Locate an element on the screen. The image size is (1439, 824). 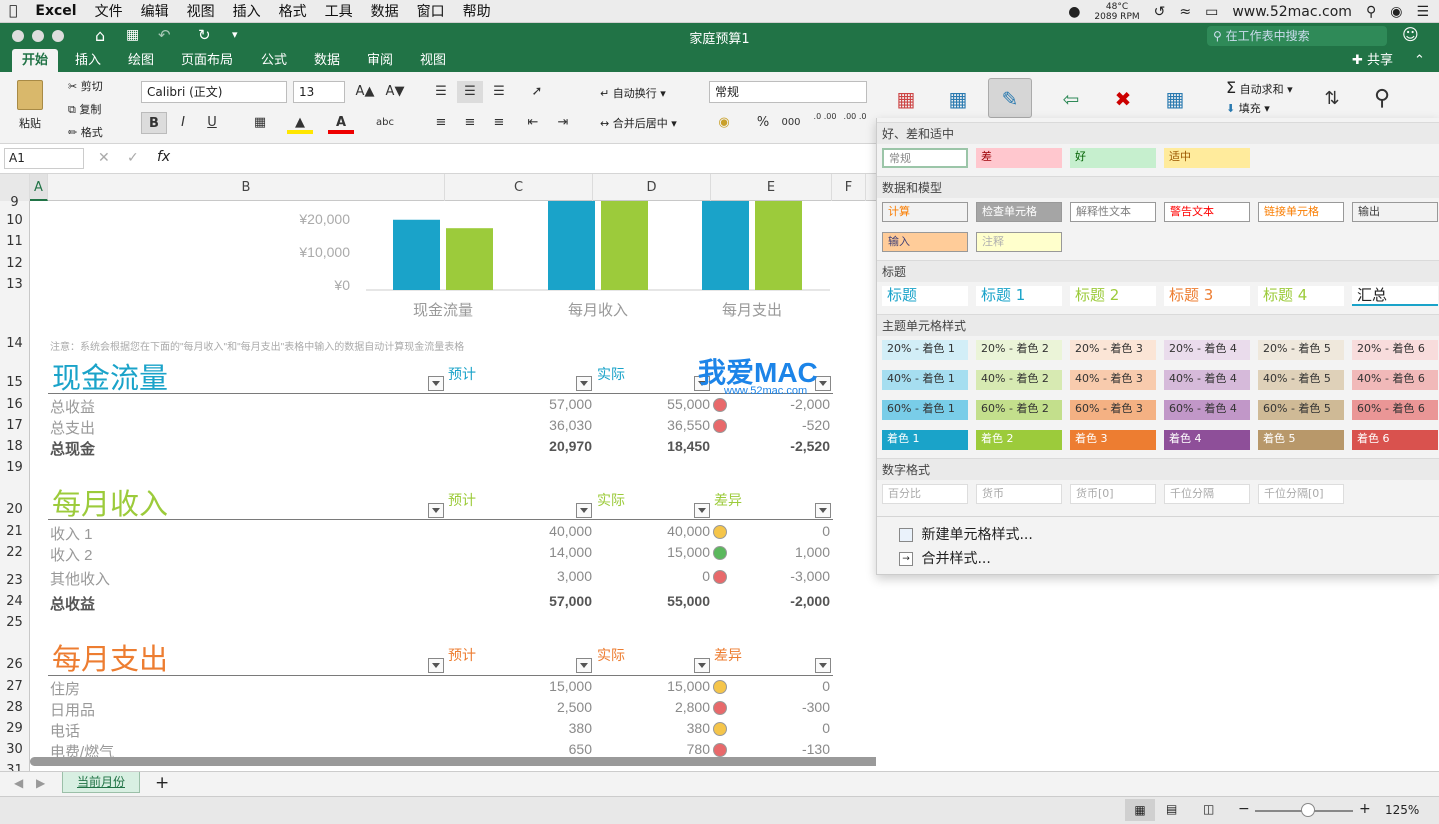
share-button: ✚ 共享 is located at coordinates (1372, 60).